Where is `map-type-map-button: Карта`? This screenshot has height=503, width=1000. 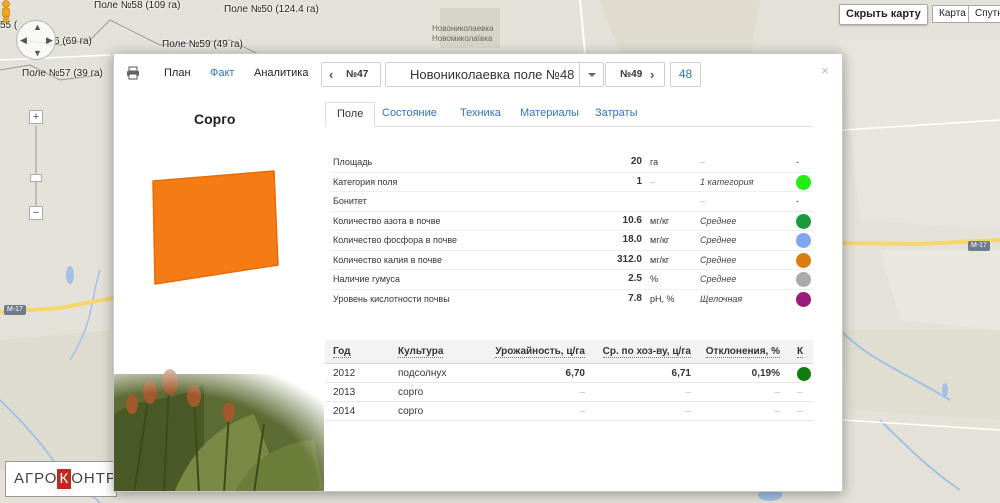 map-type-map-button: Карта is located at coordinates (952, 14).